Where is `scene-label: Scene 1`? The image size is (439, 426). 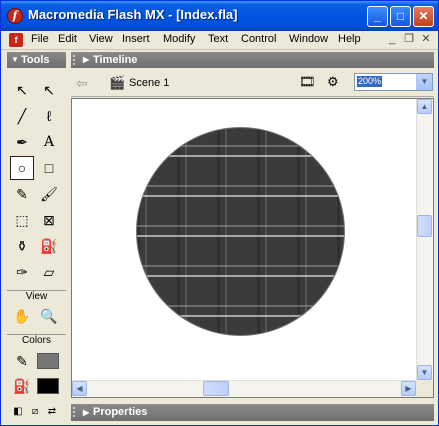
scene-label: Scene 1 is located at coordinates (149, 83).